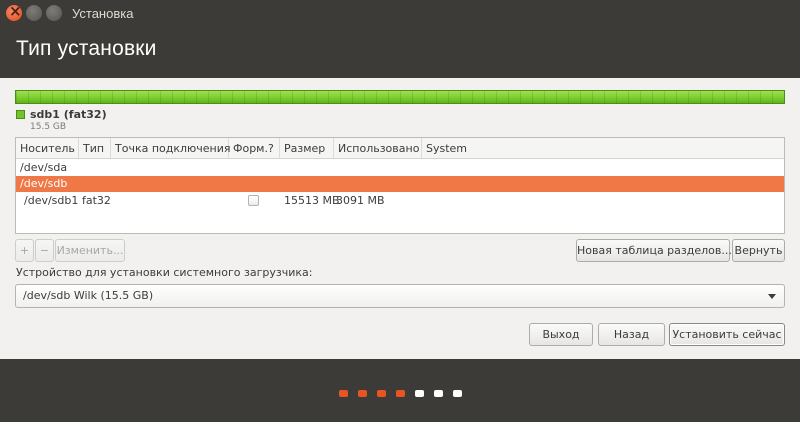 The image size is (800, 422). Describe the element at coordinates (88, 295) in the screenshot. I see `bootloader-selected-value: /dev/sdb Wilk (15.5 GB)` at that location.